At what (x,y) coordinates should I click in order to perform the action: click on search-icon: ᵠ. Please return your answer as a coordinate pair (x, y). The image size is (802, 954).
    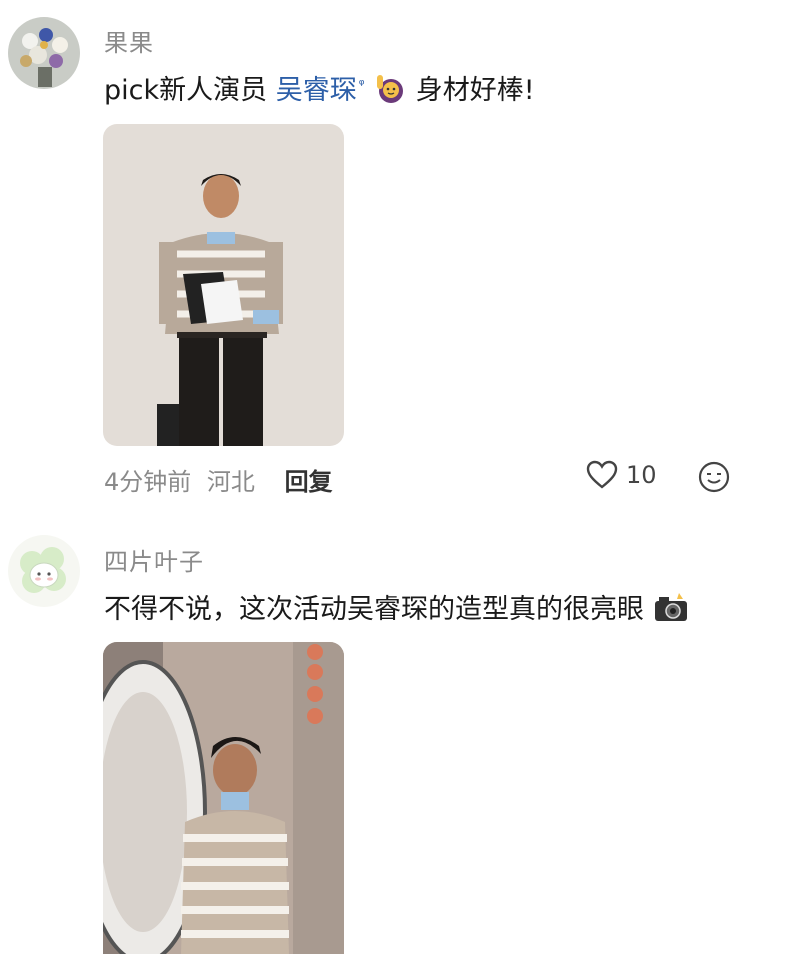
    Looking at the image, I should click on (361, 85).